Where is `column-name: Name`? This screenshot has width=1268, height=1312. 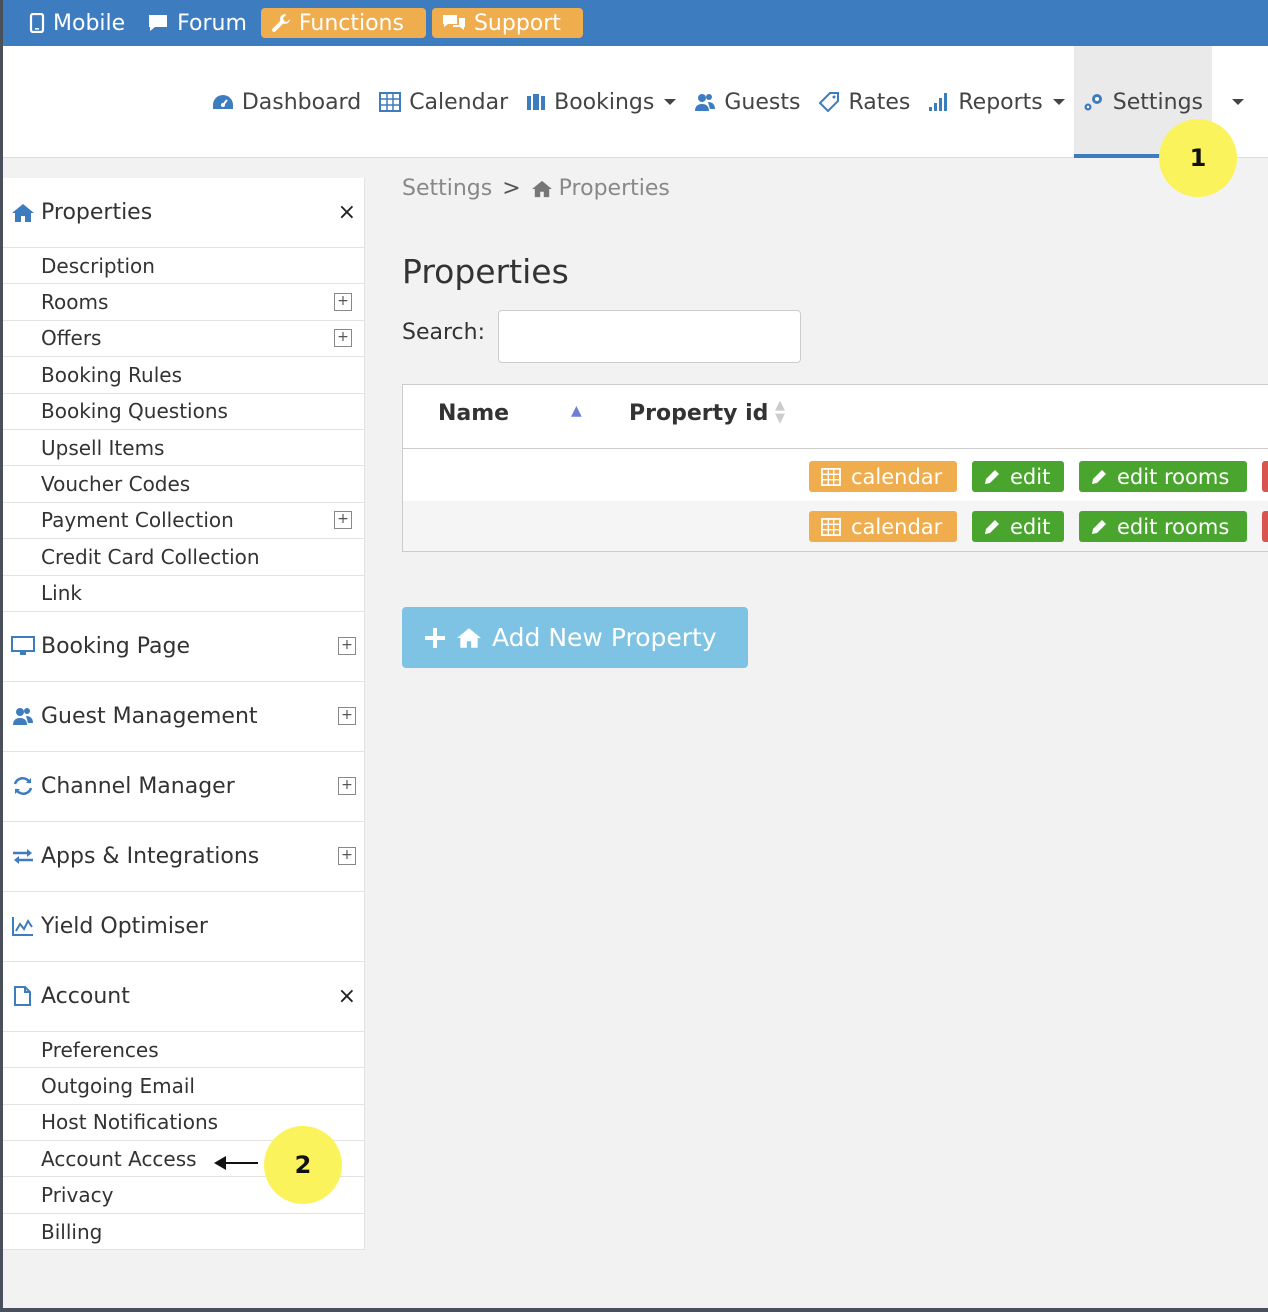
column-name: Name is located at coordinates (473, 413).